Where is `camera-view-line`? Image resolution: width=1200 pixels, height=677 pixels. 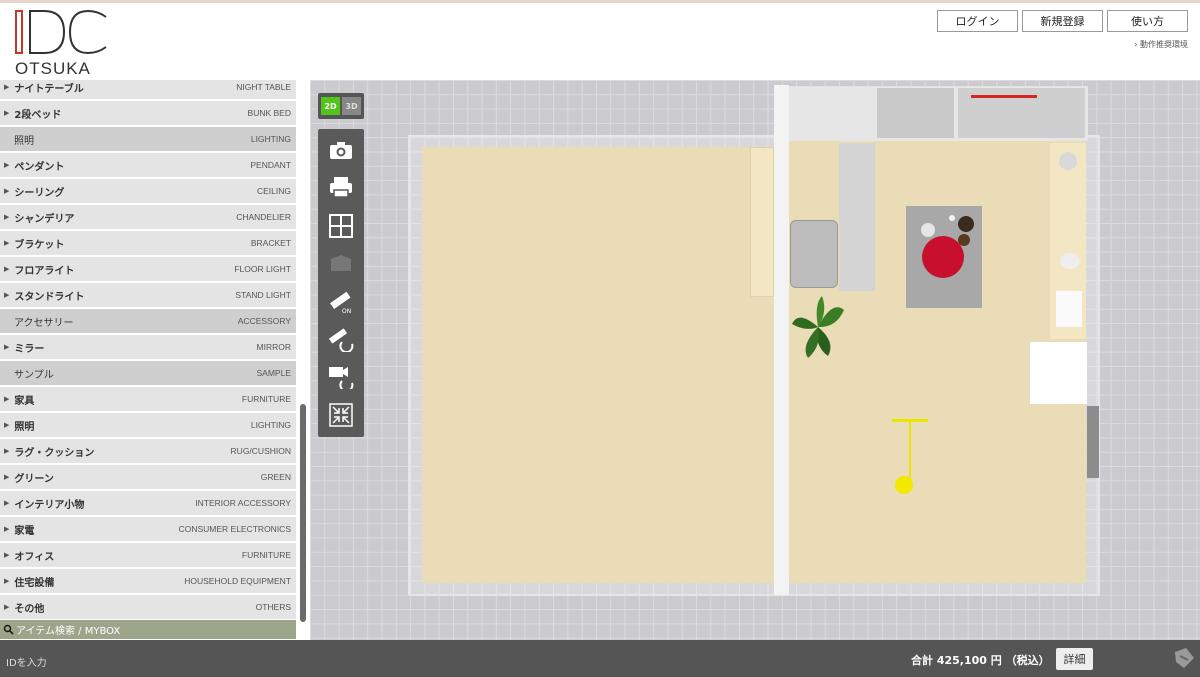
camera-view-line is located at coordinates (910, 453).